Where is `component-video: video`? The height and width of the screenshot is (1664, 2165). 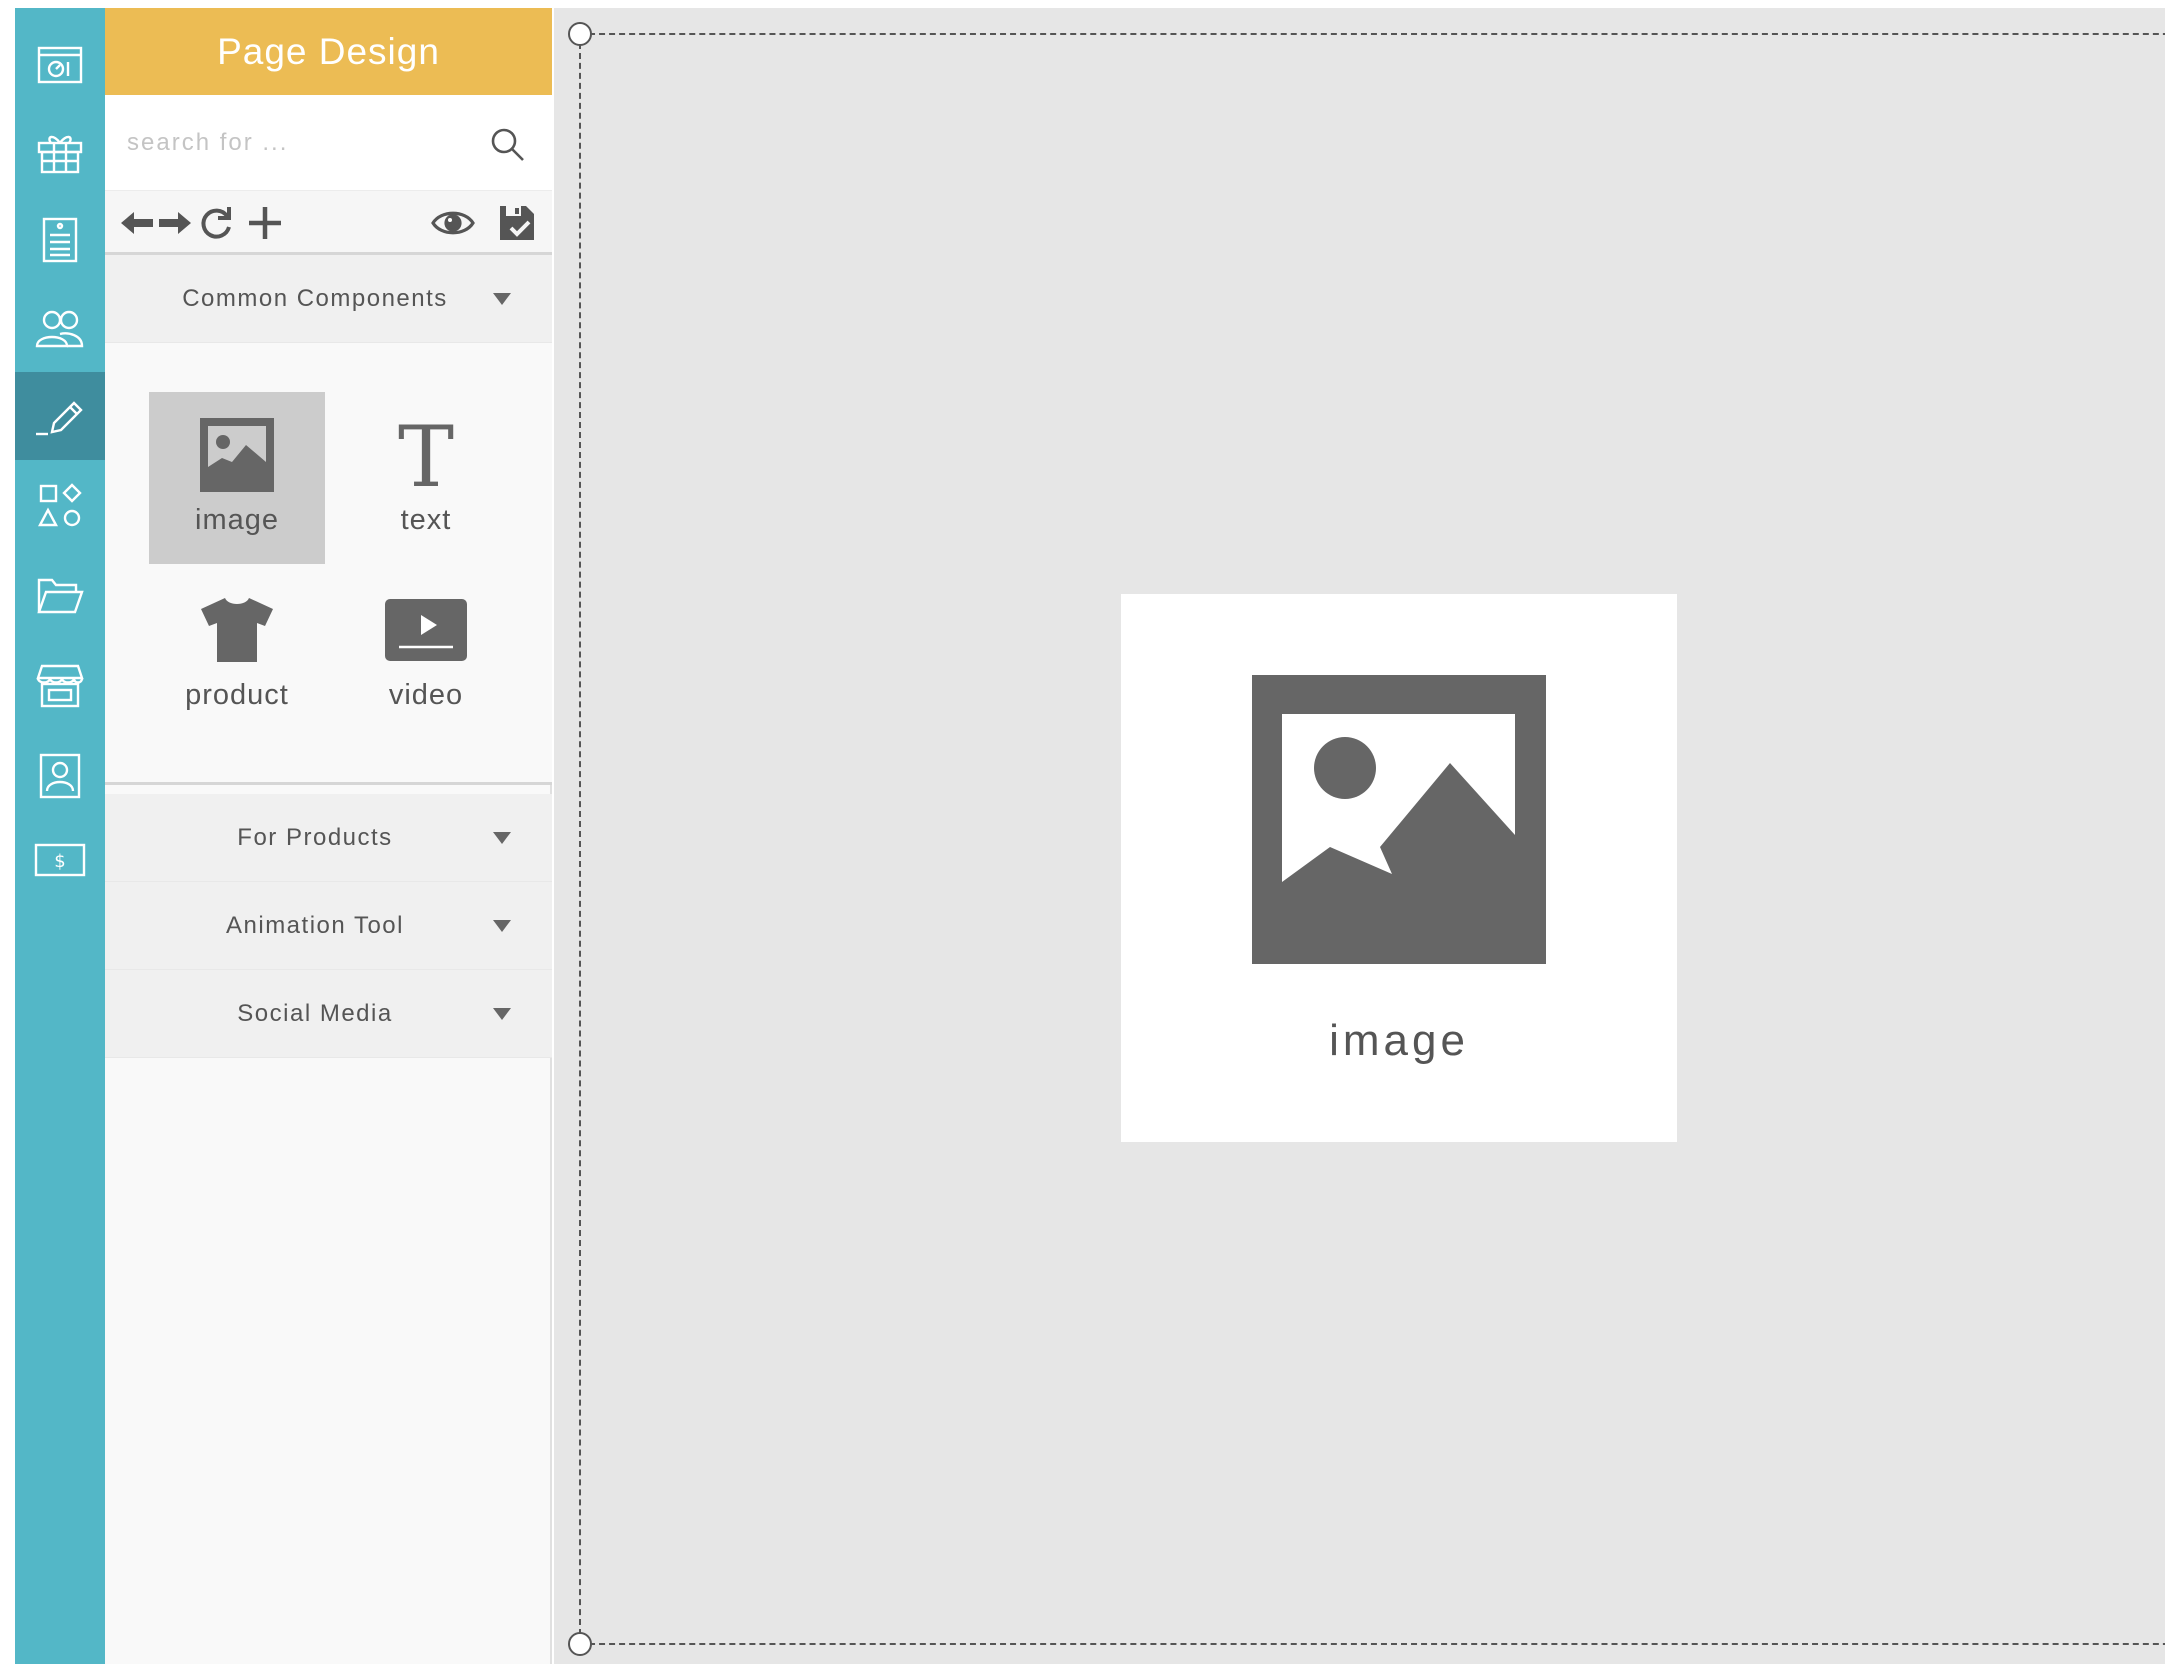
component-video: video is located at coordinates (426, 653).